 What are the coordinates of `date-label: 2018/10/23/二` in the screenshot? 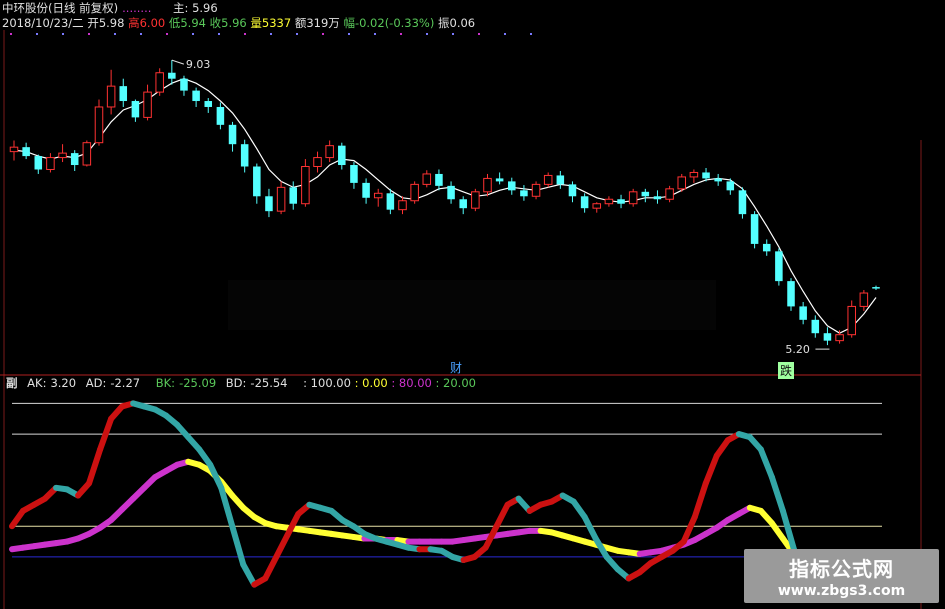 It's located at (43, 23).